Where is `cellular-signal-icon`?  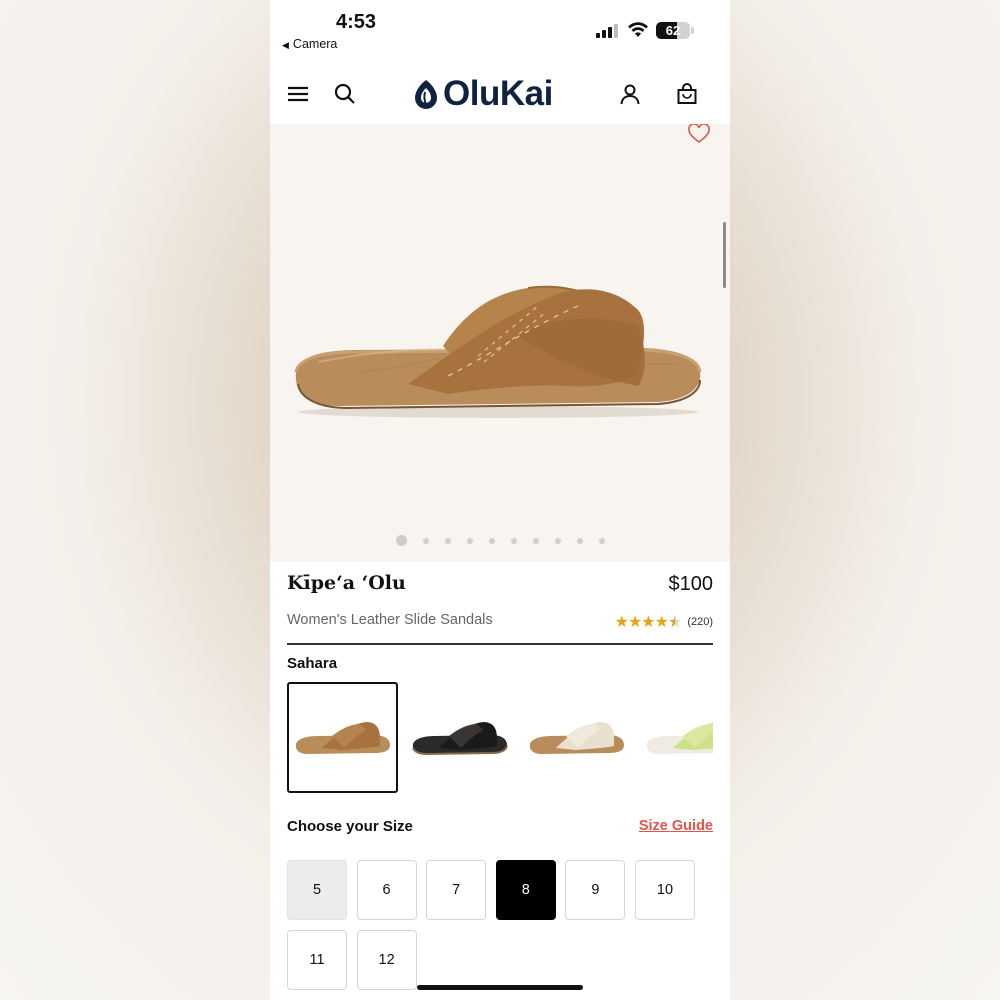
cellular-signal-icon is located at coordinates (607, 31).